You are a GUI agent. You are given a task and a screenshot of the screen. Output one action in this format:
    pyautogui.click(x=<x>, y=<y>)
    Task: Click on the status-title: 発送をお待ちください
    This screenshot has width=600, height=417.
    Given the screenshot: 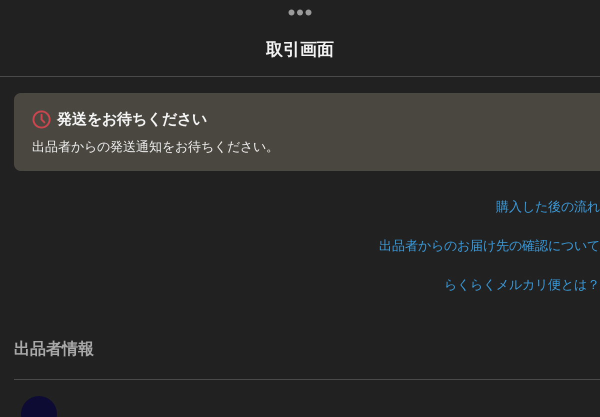 What is the action you would take?
    pyautogui.click(x=132, y=119)
    